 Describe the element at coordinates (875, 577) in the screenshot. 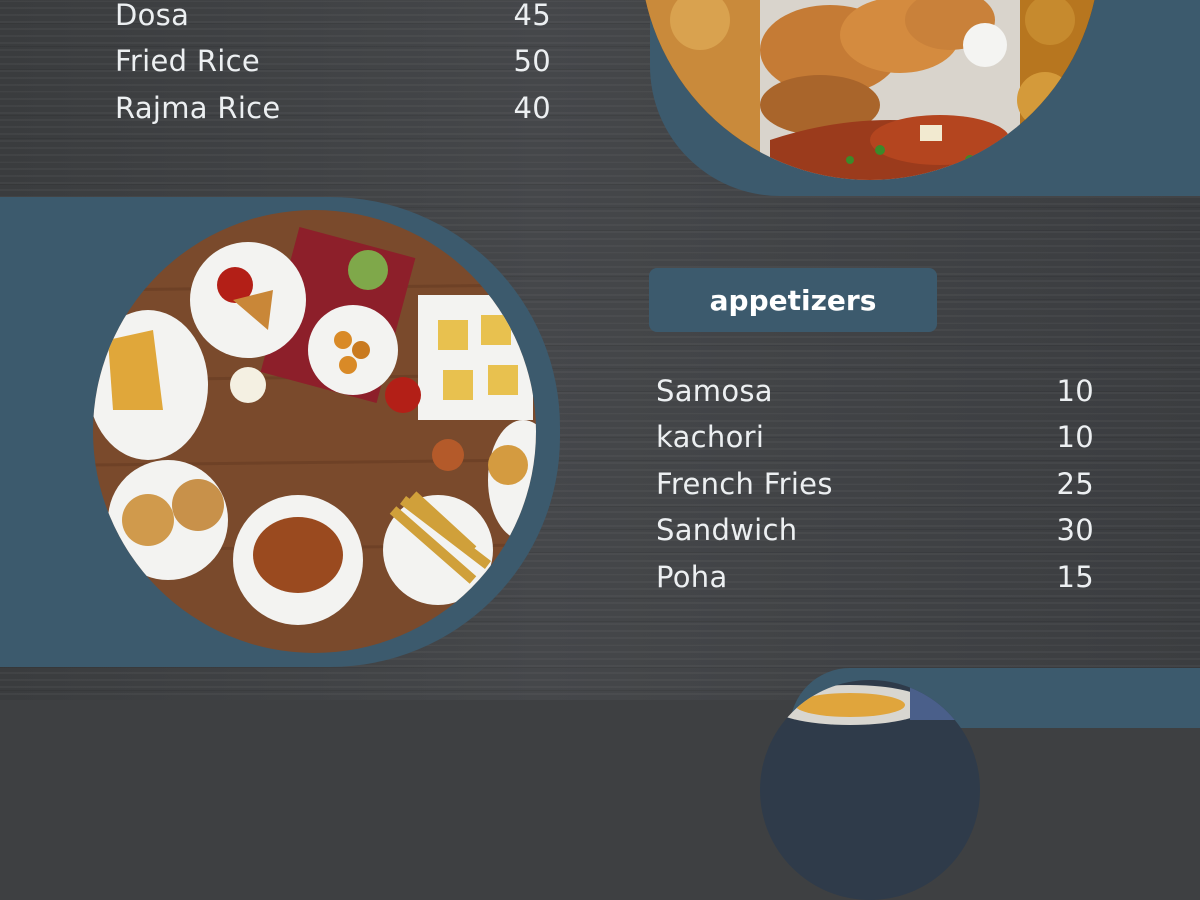

I see `menu-item-poha: Poha 15` at that location.